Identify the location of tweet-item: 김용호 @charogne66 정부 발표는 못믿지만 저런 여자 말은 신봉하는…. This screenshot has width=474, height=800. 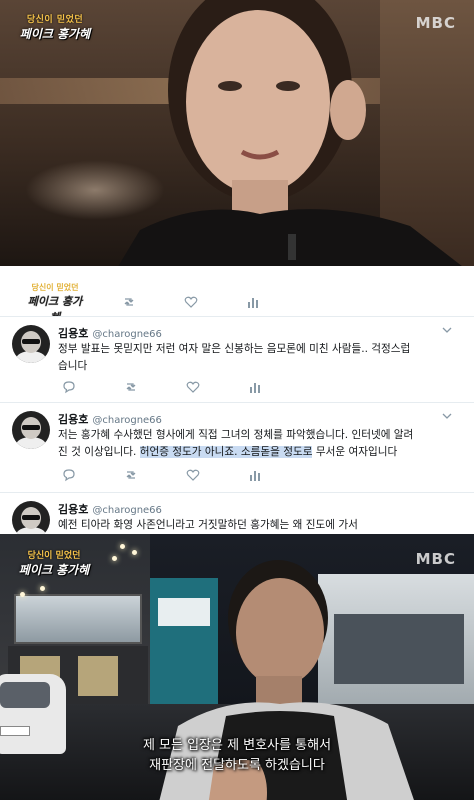
(237, 359).